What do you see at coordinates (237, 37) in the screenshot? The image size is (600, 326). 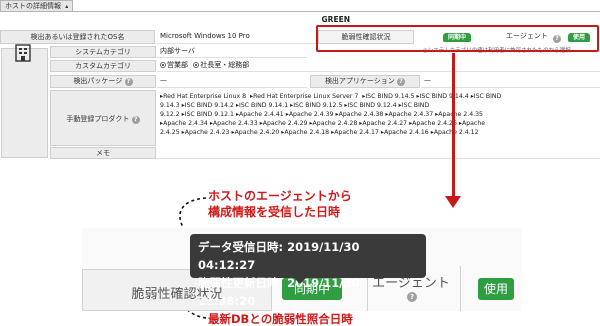 I see `os-value: Microsoft Windows 10 Pro` at bounding box center [237, 37].